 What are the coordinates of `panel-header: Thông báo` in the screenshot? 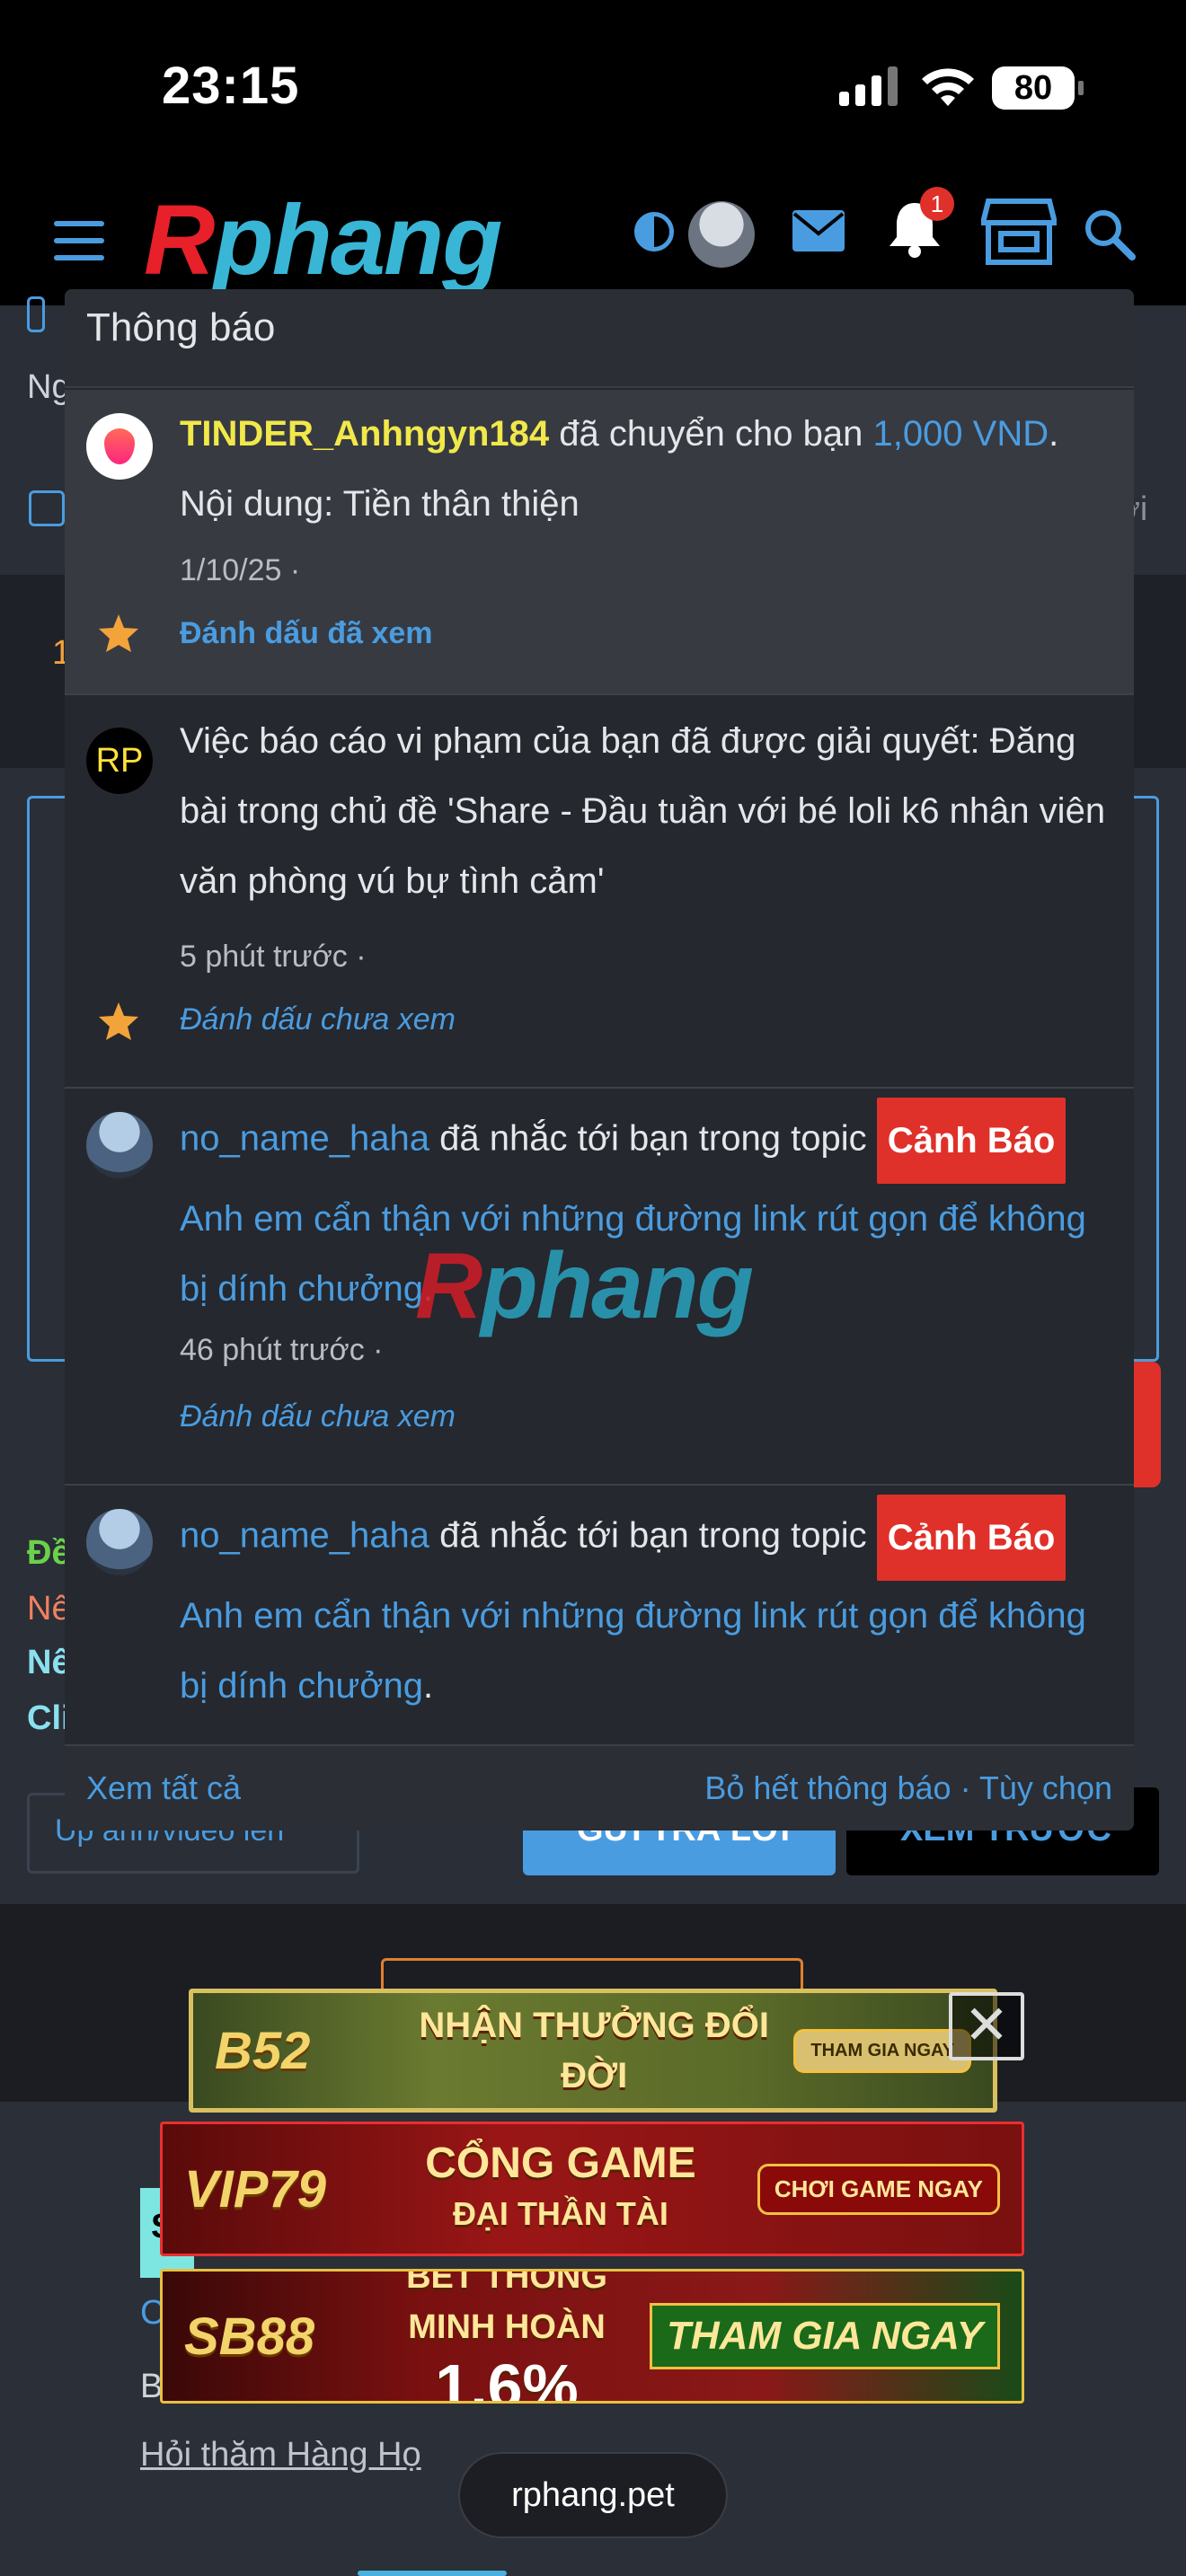 It's located at (599, 338).